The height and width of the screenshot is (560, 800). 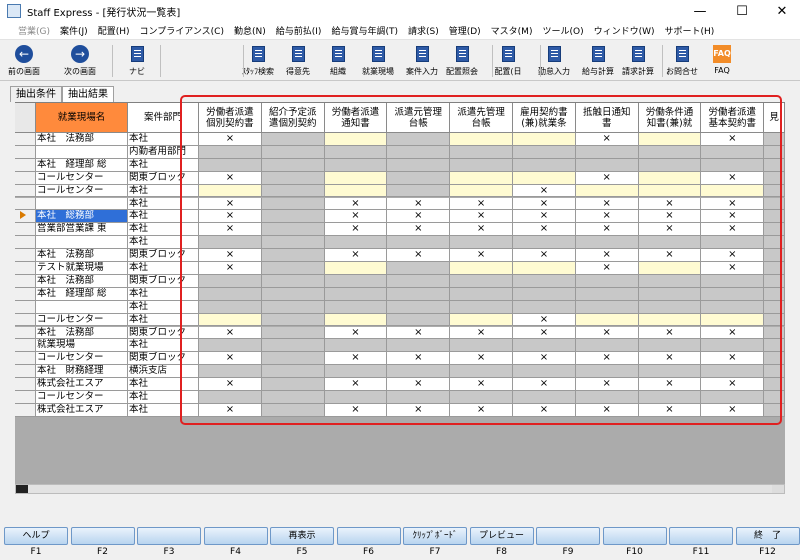 What do you see at coordinates (34, 30) in the screenshot?
I see `menu-item-0: 営業(G)` at bounding box center [34, 30].